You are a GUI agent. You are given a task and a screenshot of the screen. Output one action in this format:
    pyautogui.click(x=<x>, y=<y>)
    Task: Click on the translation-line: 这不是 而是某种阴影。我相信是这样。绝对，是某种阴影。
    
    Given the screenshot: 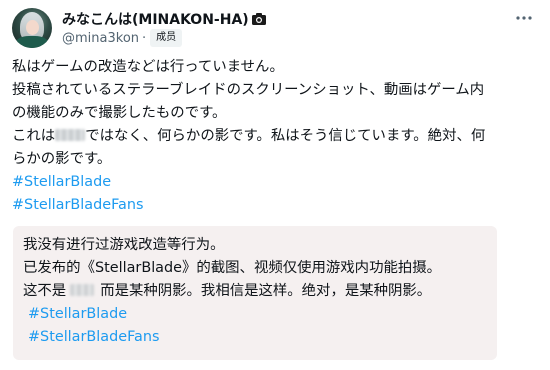 What is the action you would take?
    pyautogui.click(x=232, y=291)
    